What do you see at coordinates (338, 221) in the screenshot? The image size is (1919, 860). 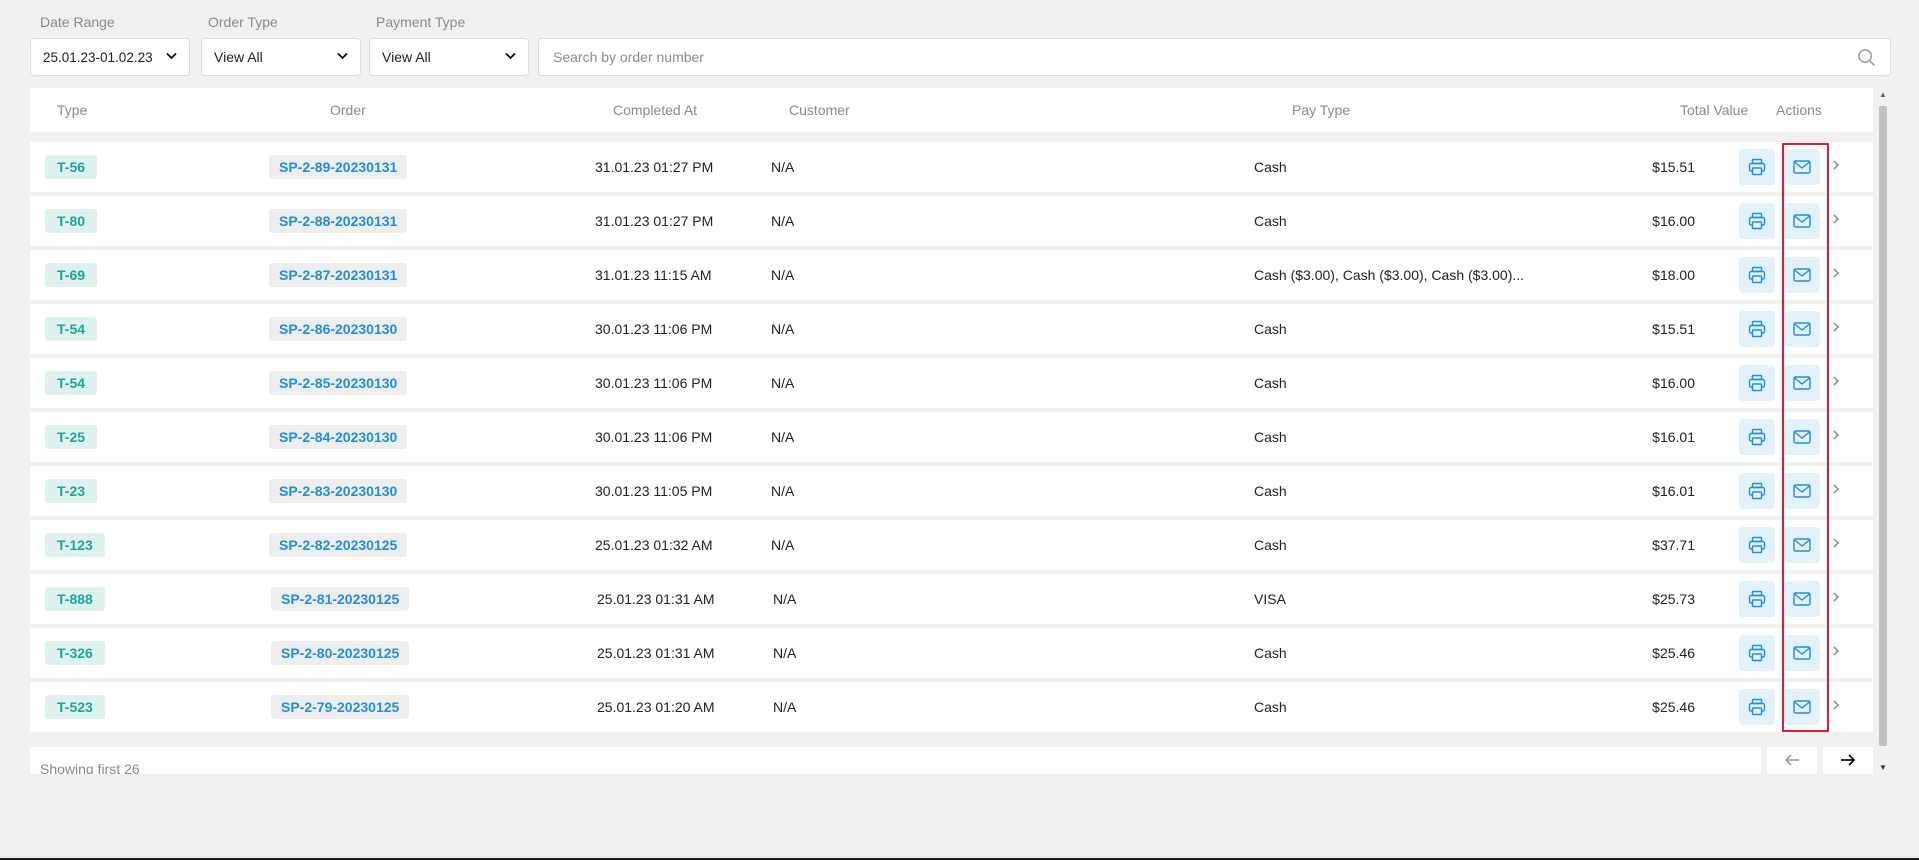 I see `order-number-link: SP-2-88-20230131` at bounding box center [338, 221].